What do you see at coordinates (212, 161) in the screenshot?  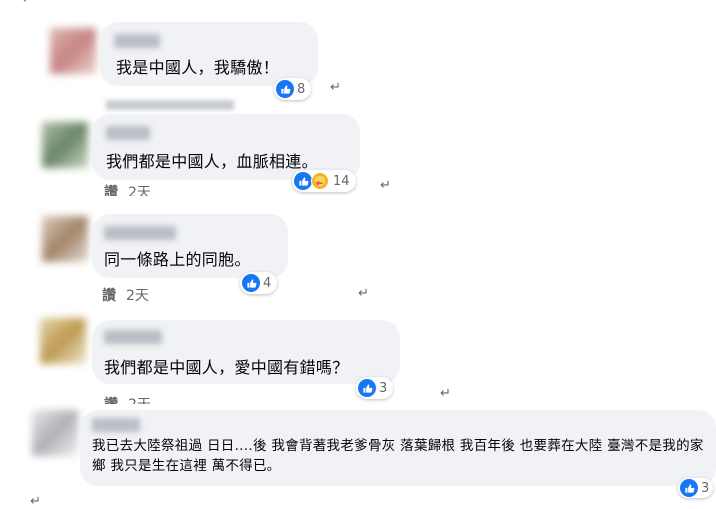 I see `comment-text: 我們都是中國人，血脈相連。` at bounding box center [212, 161].